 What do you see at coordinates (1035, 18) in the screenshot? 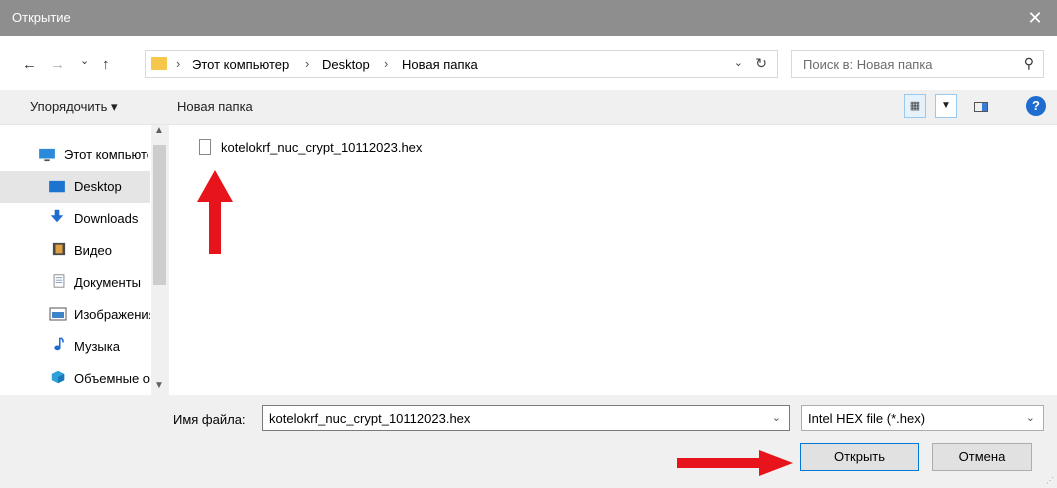
I see `close-icon: ✕` at bounding box center [1035, 18].